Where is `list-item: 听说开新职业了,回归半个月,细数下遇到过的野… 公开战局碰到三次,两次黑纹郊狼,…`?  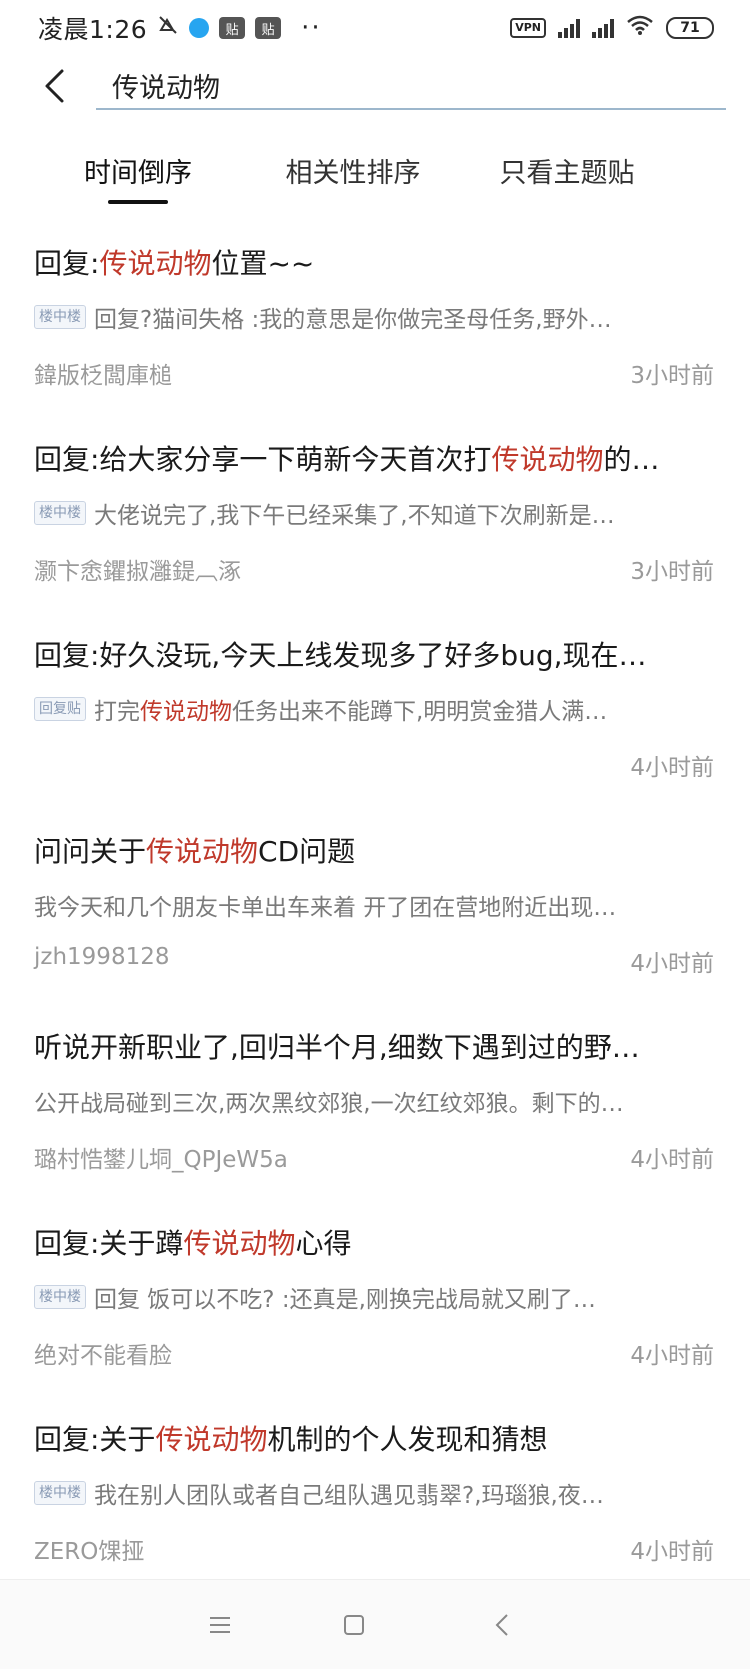 list-item: 听说开新职业了,回归半个月,细数下遇到过的野… 公开战局碰到三次,两次黑纹郊狼,… is located at coordinates (375, 1106).